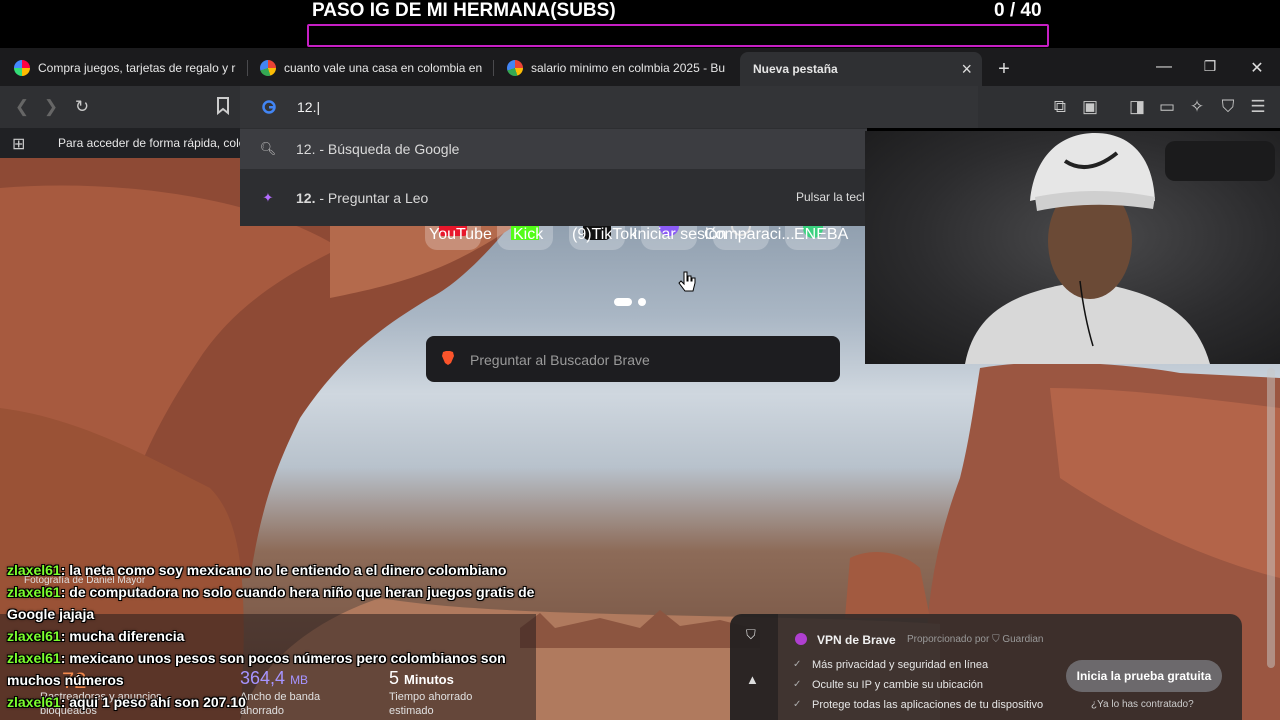  What do you see at coordinates (1018, 10) in the screenshot?
I see `goal-count: 0 / 40` at bounding box center [1018, 10].